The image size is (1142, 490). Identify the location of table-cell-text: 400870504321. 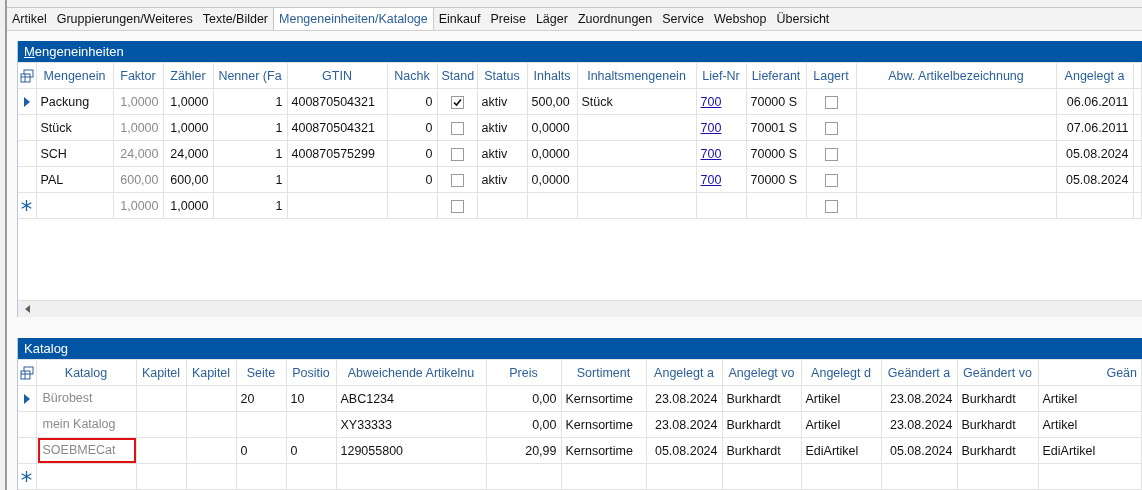
(333, 127).